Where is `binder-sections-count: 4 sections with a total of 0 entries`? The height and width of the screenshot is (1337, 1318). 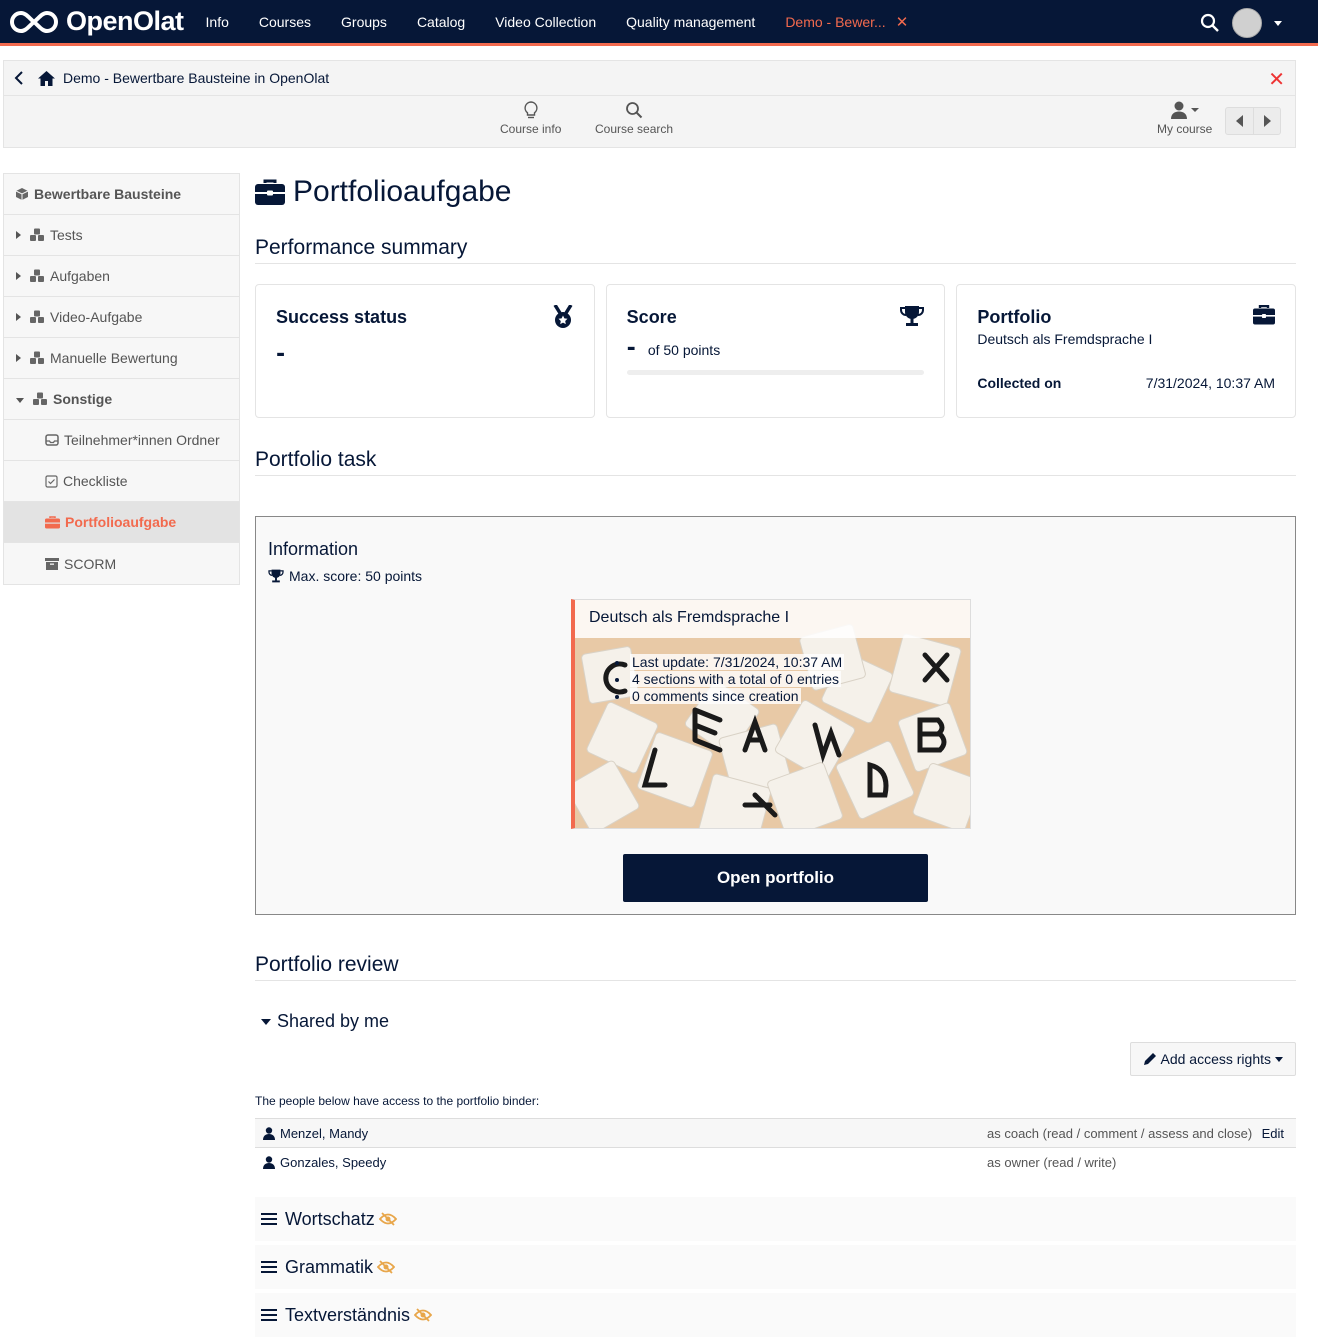 binder-sections-count: 4 sections with a total of 0 entries is located at coordinates (735, 679).